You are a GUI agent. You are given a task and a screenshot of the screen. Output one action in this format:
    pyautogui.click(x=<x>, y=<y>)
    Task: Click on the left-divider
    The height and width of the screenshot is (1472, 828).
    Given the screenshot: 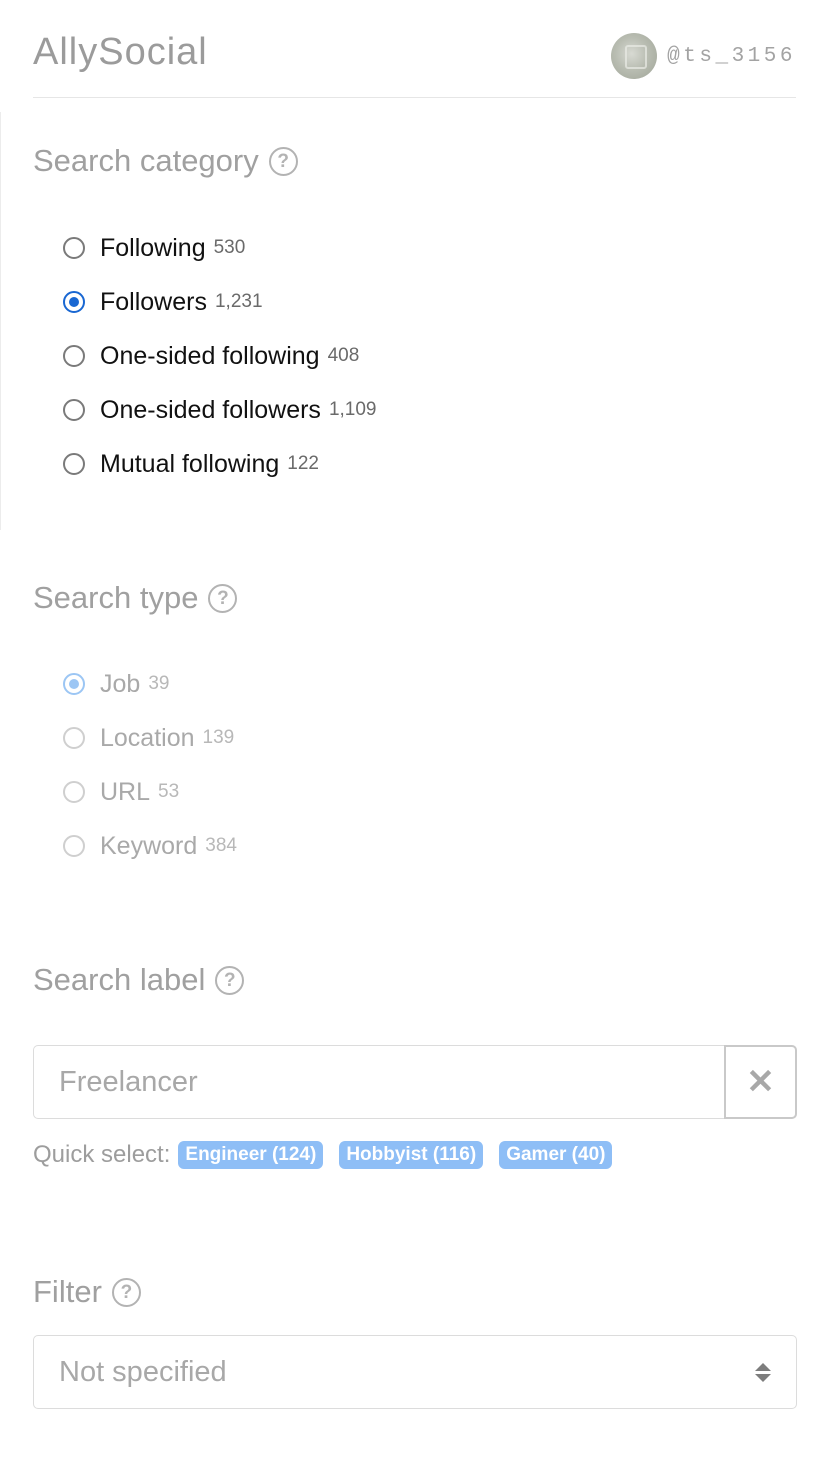 What is the action you would take?
    pyautogui.click(x=0, y=321)
    